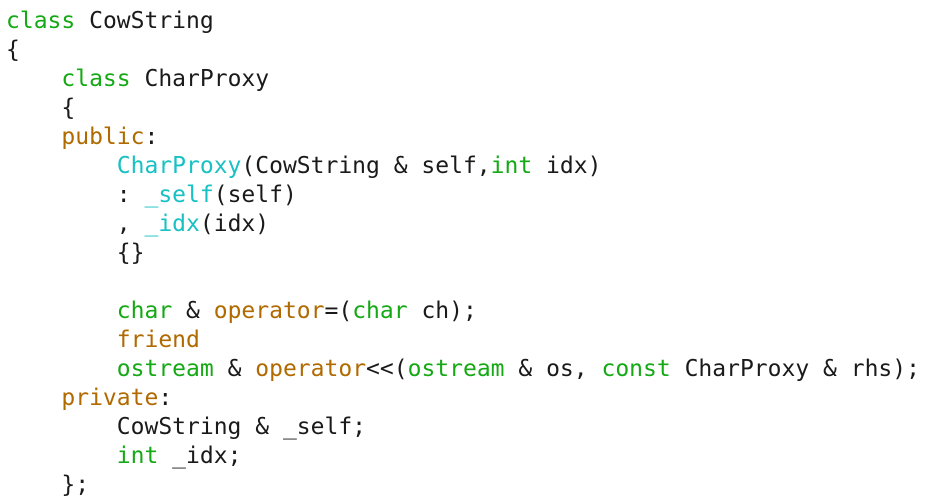 This screenshot has height=500, width=945. Describe the element at coordinates (475, 79) in the screenshot. I see `code-line: class CharProxy` at that location.